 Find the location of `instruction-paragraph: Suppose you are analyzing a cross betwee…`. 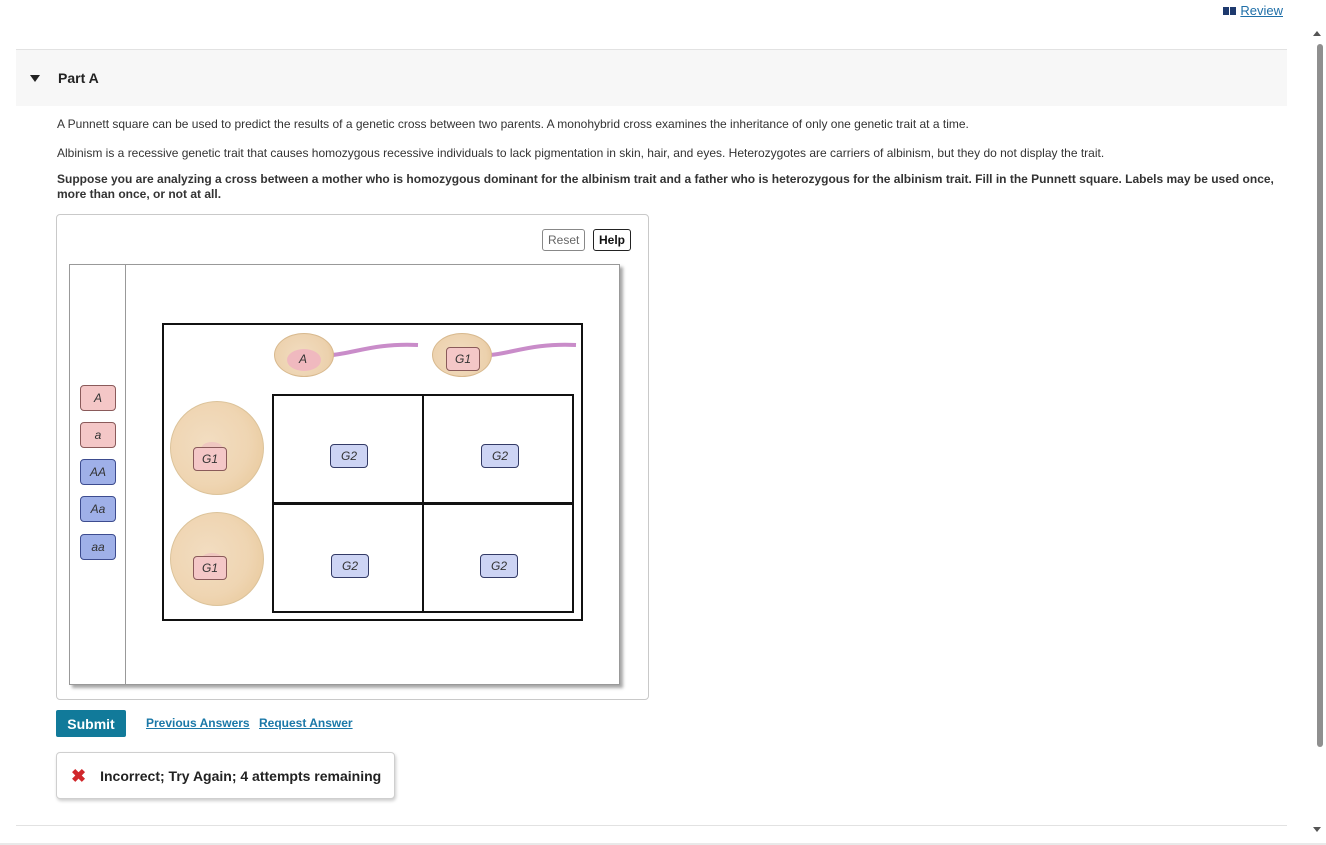

instruction-paragraph: Suppose you are analyzing a cross betwee… is located at coordinates (665, 186).